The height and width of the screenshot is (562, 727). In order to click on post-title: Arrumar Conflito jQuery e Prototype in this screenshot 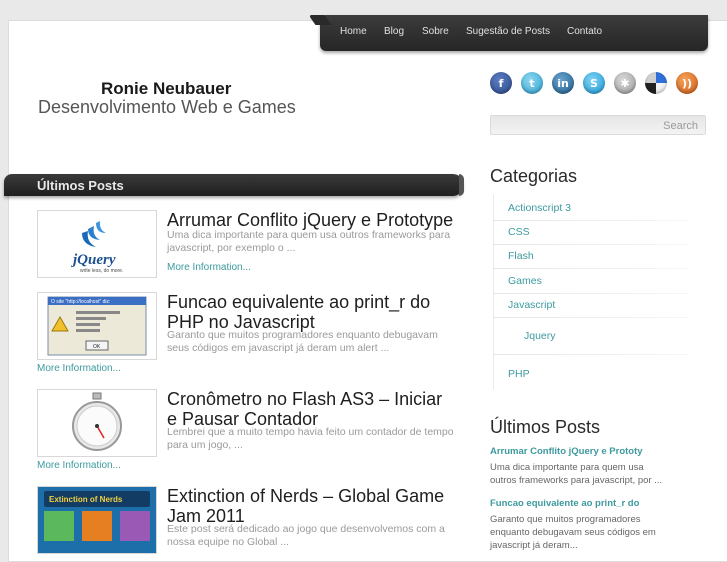, I will do `click(317, 220)`.